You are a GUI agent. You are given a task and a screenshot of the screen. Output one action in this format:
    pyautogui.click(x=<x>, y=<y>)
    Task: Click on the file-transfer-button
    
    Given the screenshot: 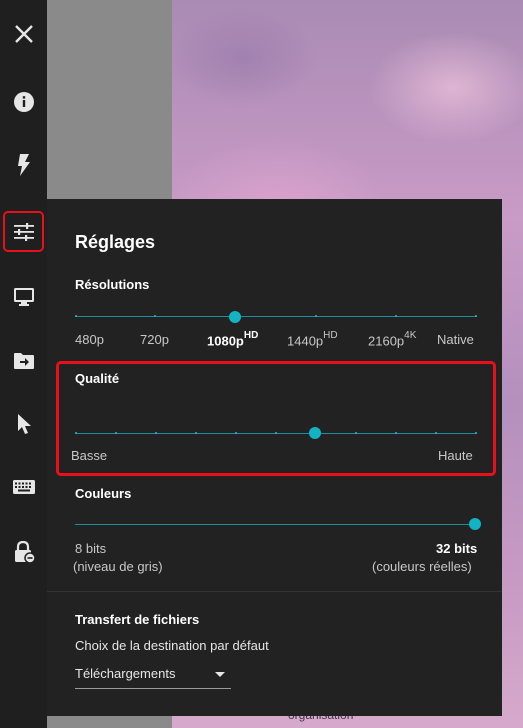 What is the action you would take?
    pyautogui.click(x=23, y=360)
    